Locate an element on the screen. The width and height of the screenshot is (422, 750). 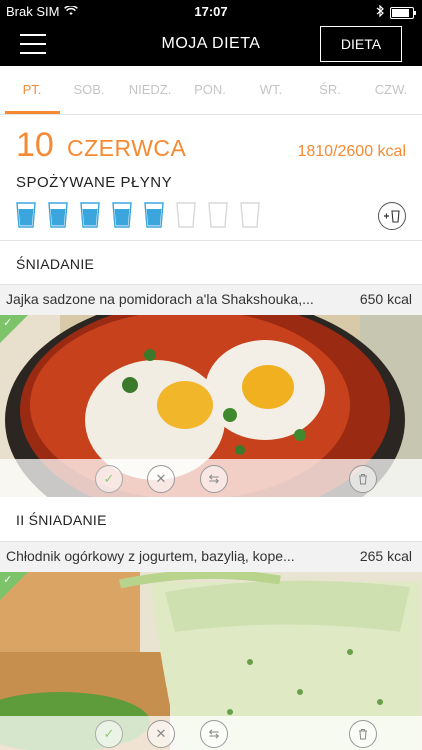
tab-day: NIEDZ. is located at coordinates (150, 89).